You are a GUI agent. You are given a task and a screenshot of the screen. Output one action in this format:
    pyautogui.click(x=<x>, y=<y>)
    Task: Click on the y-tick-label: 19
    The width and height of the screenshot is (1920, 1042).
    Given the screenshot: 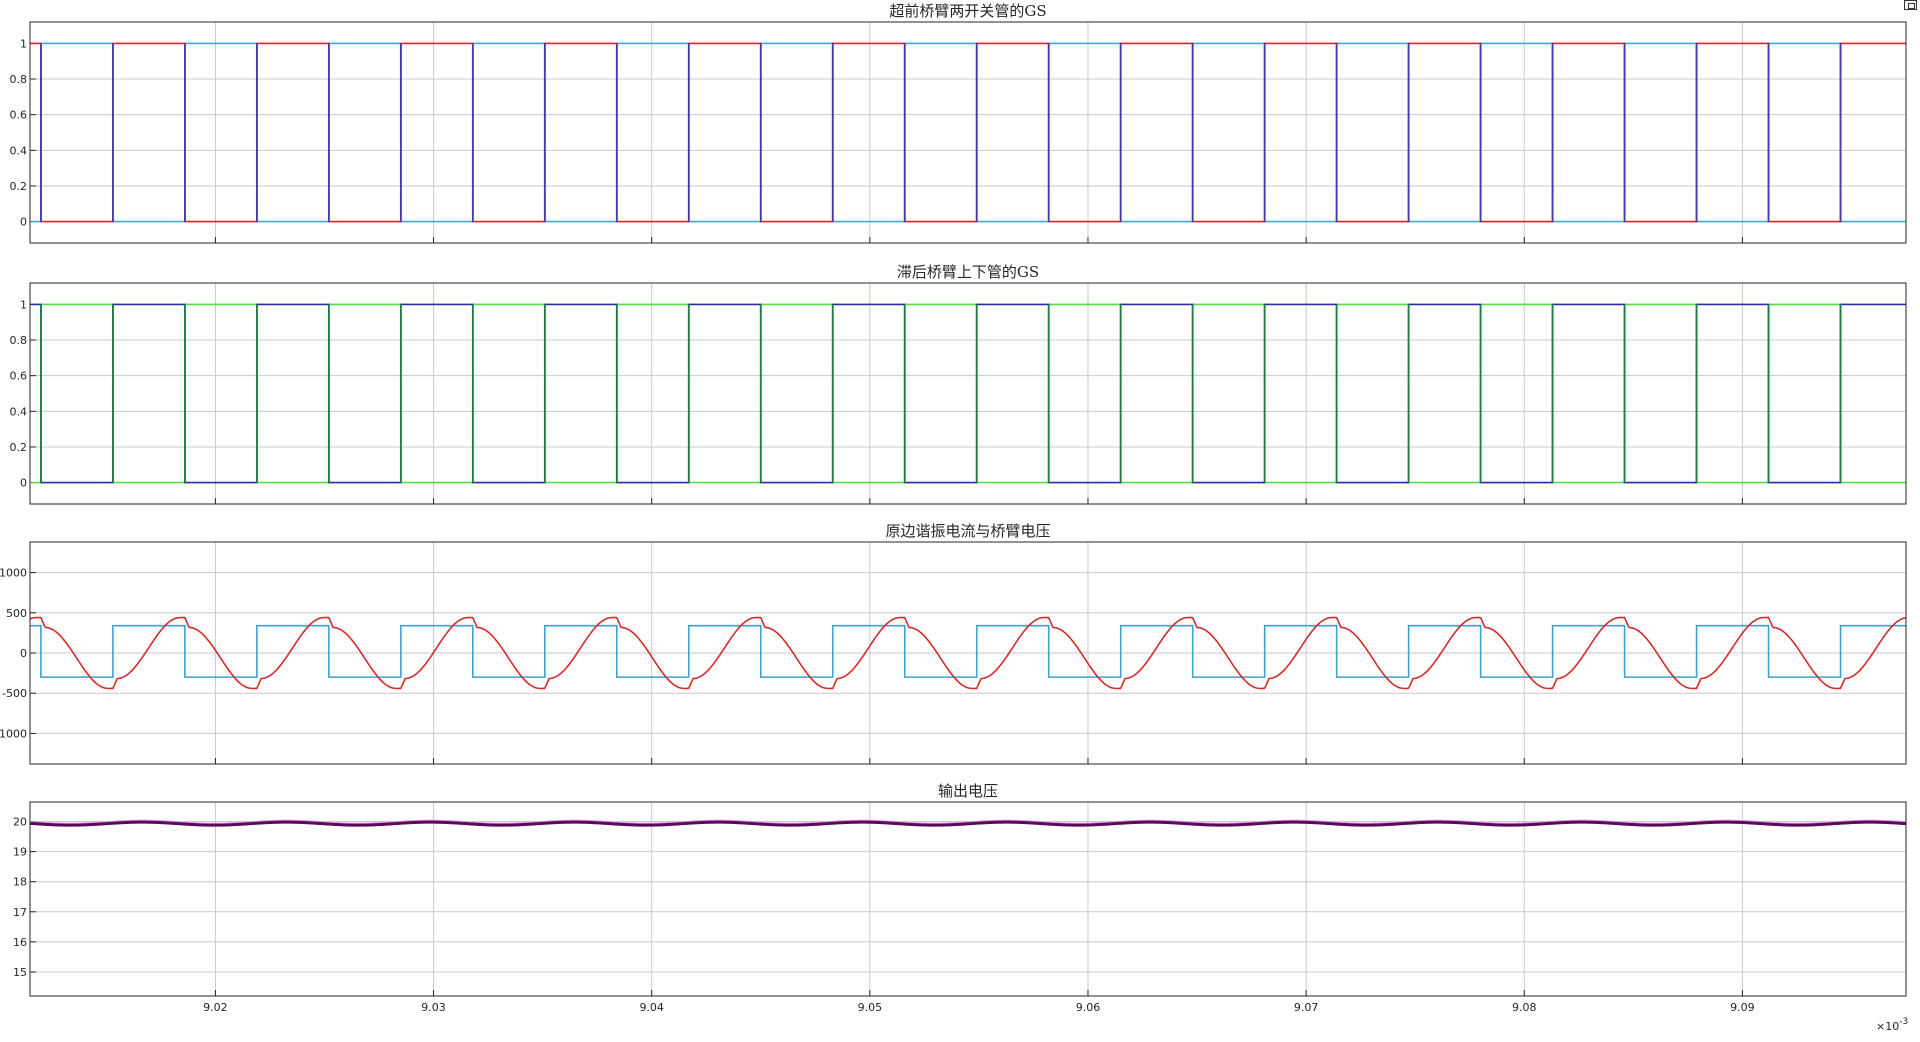 What is the action you would take?
    pyautogui.click(x=20, y=852)
    